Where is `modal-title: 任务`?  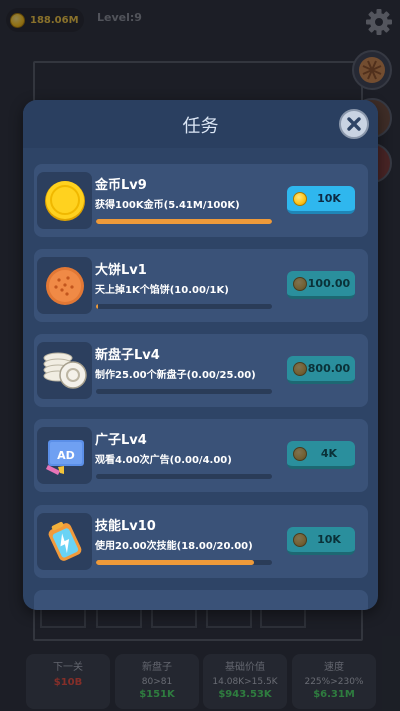
modal-title: 任务 is located at coordinates (200, 126).